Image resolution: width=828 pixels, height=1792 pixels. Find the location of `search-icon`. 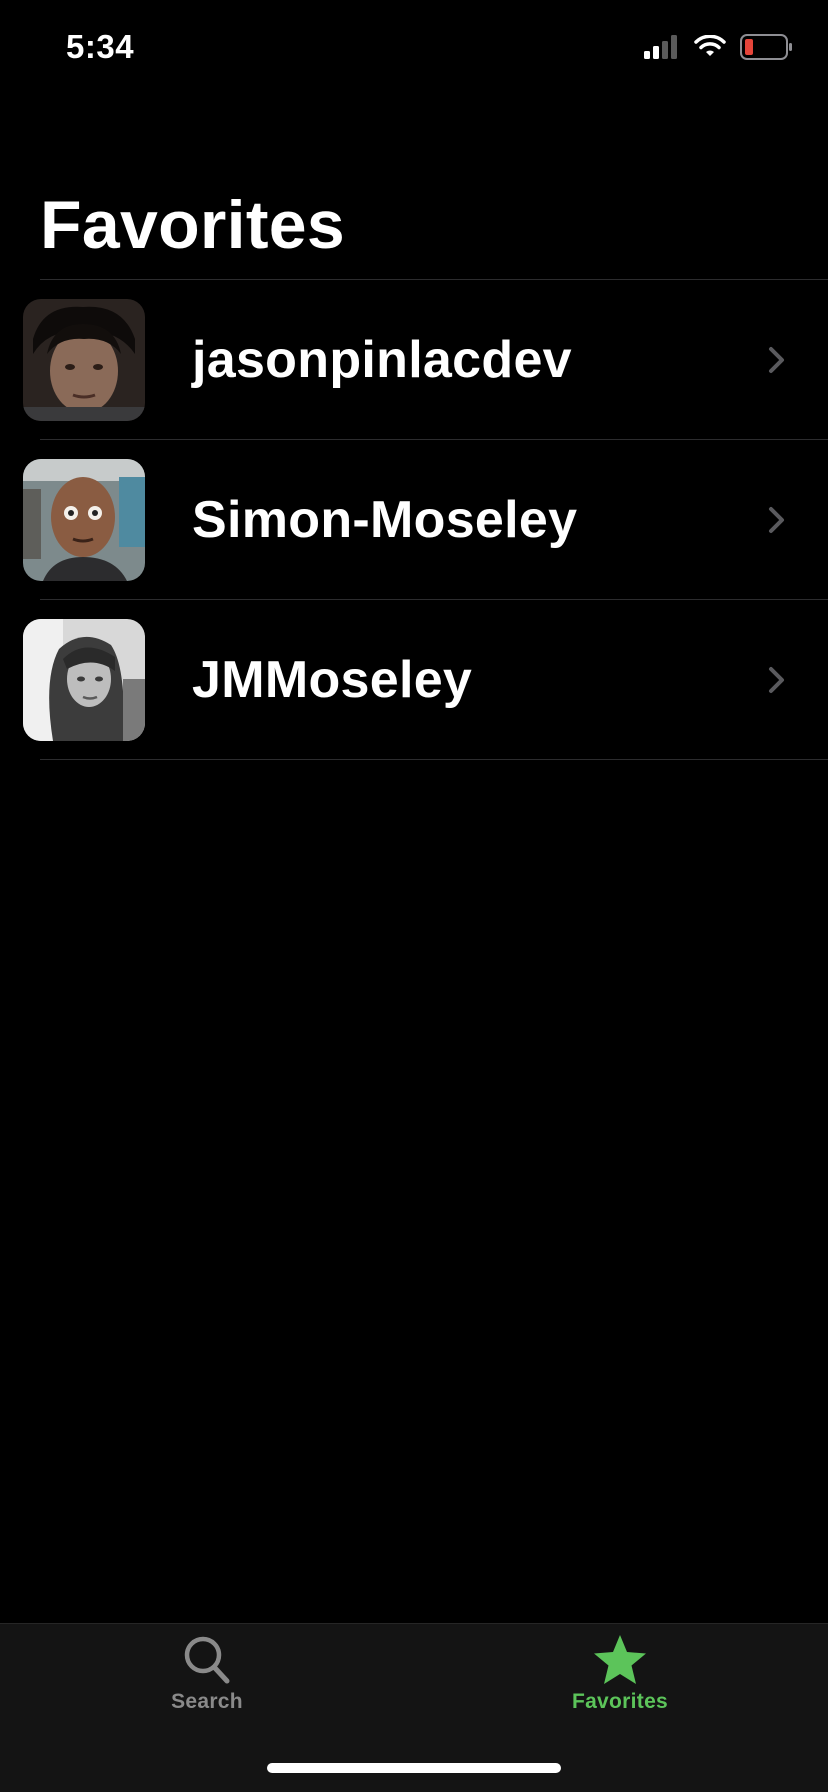

search-icon is located at coordinates (207, 1660).